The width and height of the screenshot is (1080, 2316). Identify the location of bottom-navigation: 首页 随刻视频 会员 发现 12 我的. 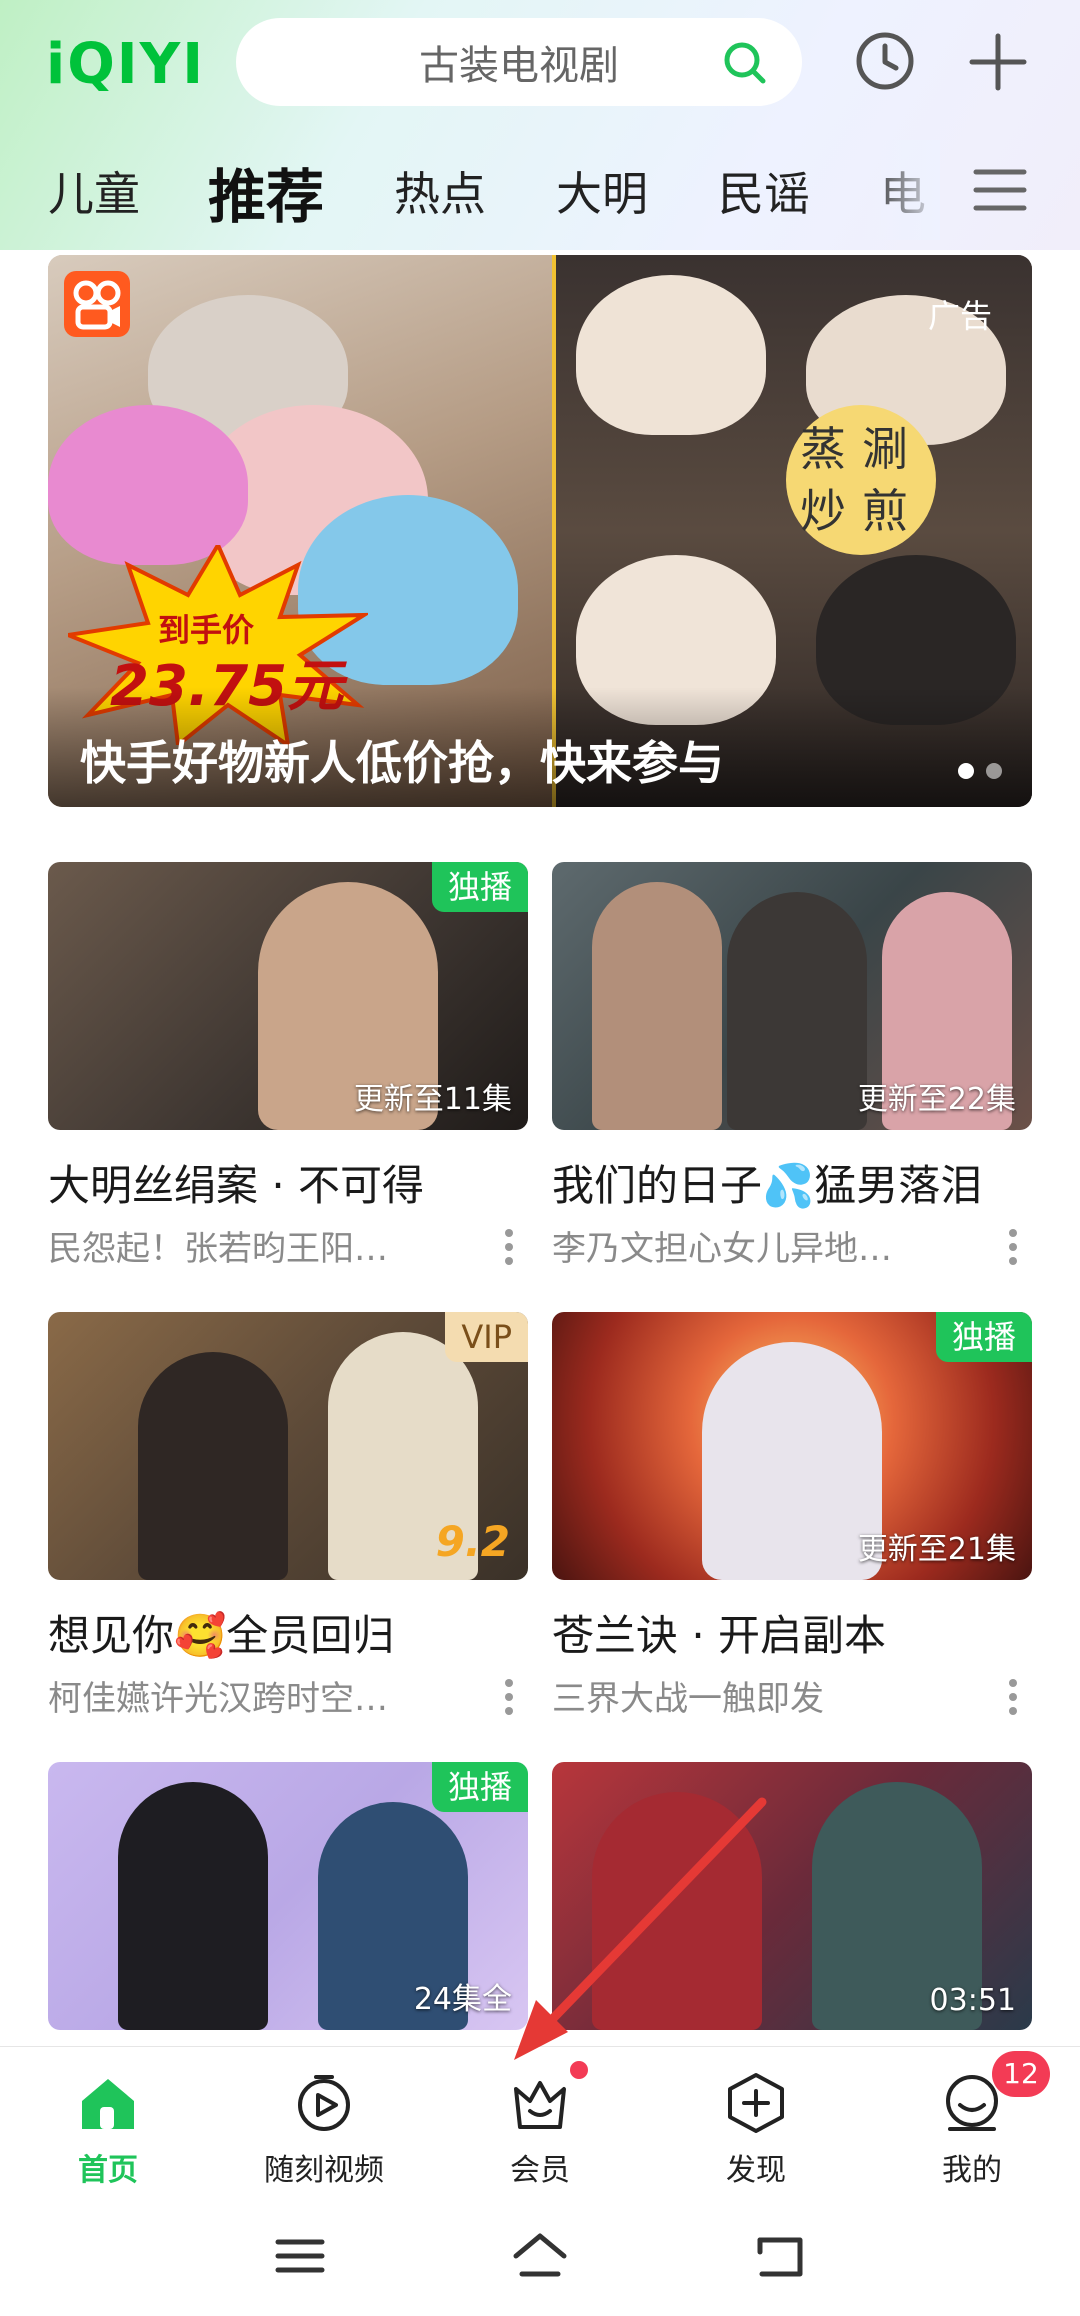
(540, 2121).